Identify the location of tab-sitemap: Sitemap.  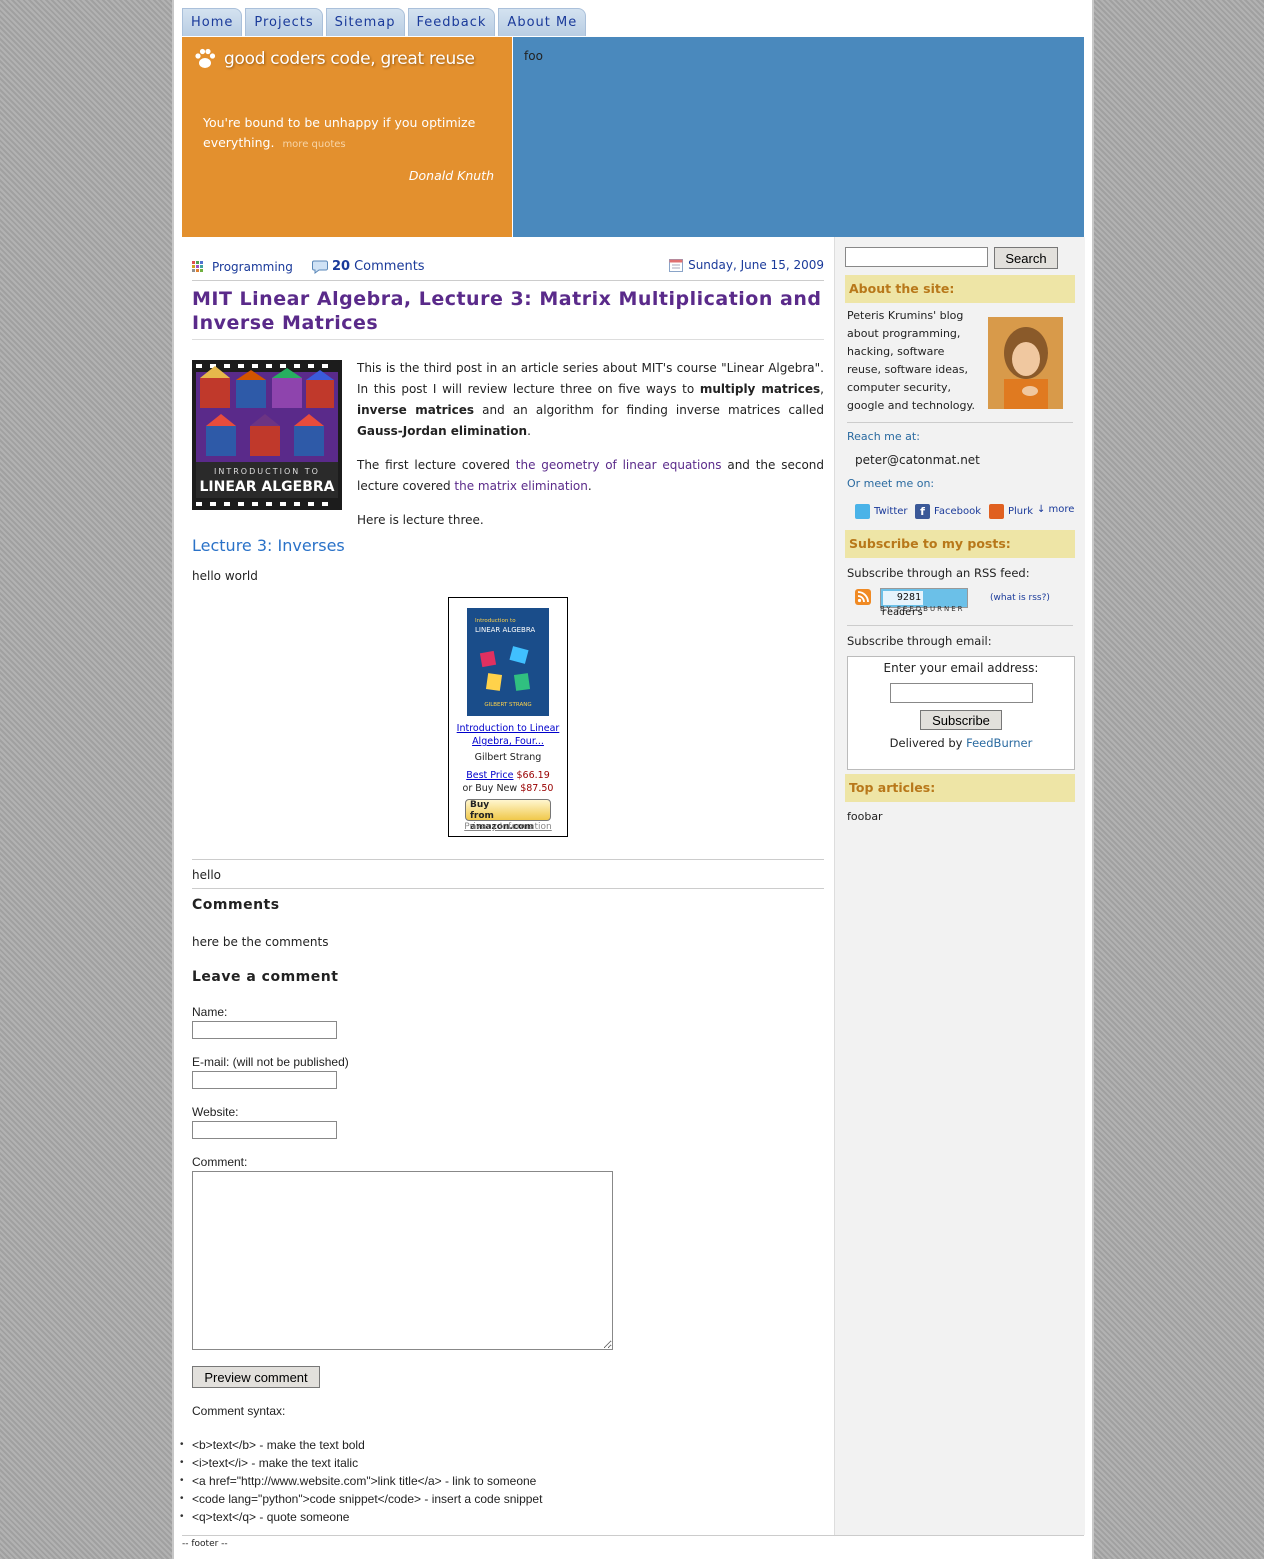
(365, 22).